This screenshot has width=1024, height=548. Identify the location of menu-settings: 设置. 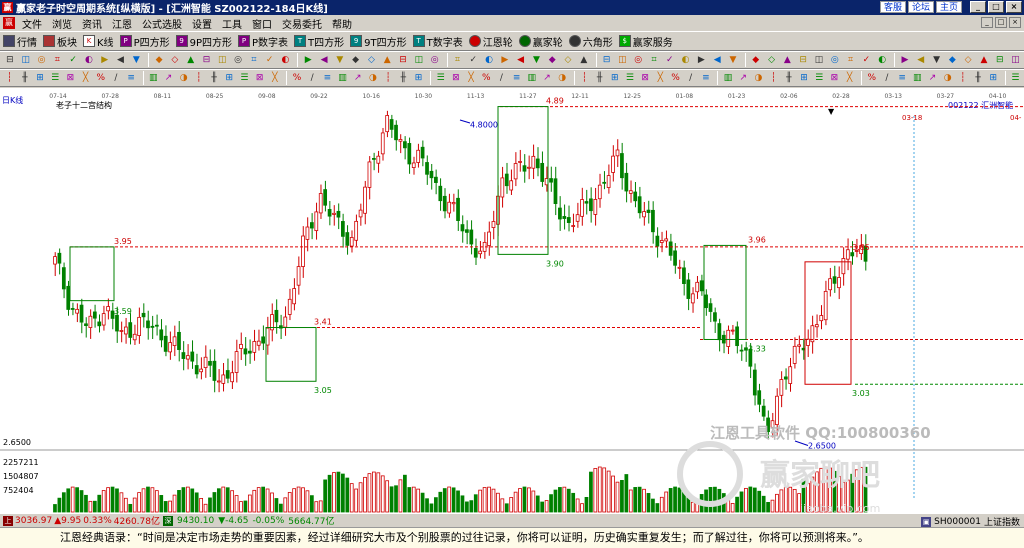
(202, 23).